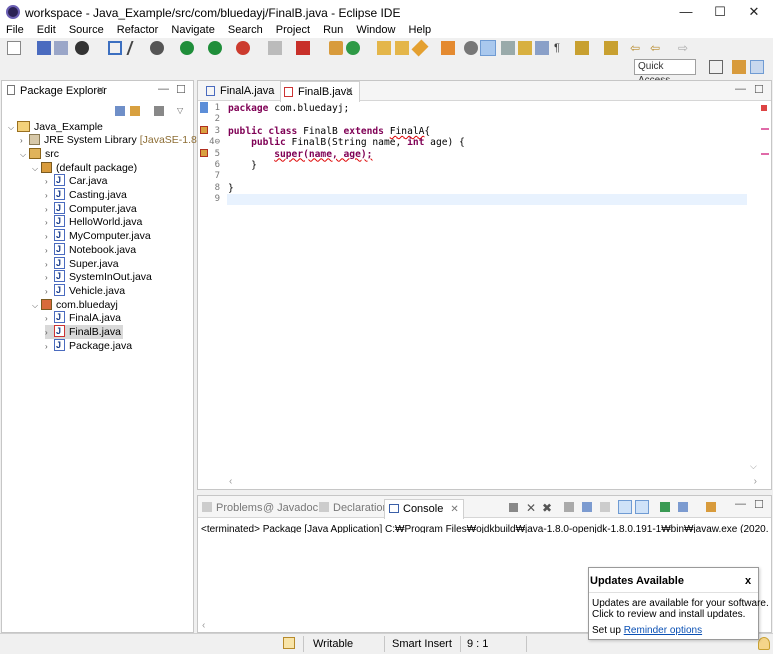 The height and width of the screenshot is (654, 773). What do you see at coordinates (739, 67) in the screenshot?
I see `java-ee-perspective-icon` at bounding box center [739, 67].